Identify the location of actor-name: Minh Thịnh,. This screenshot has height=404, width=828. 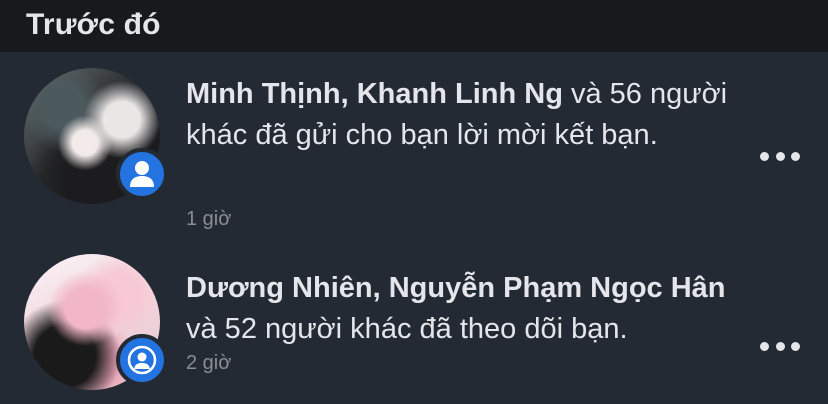
(267, 94).